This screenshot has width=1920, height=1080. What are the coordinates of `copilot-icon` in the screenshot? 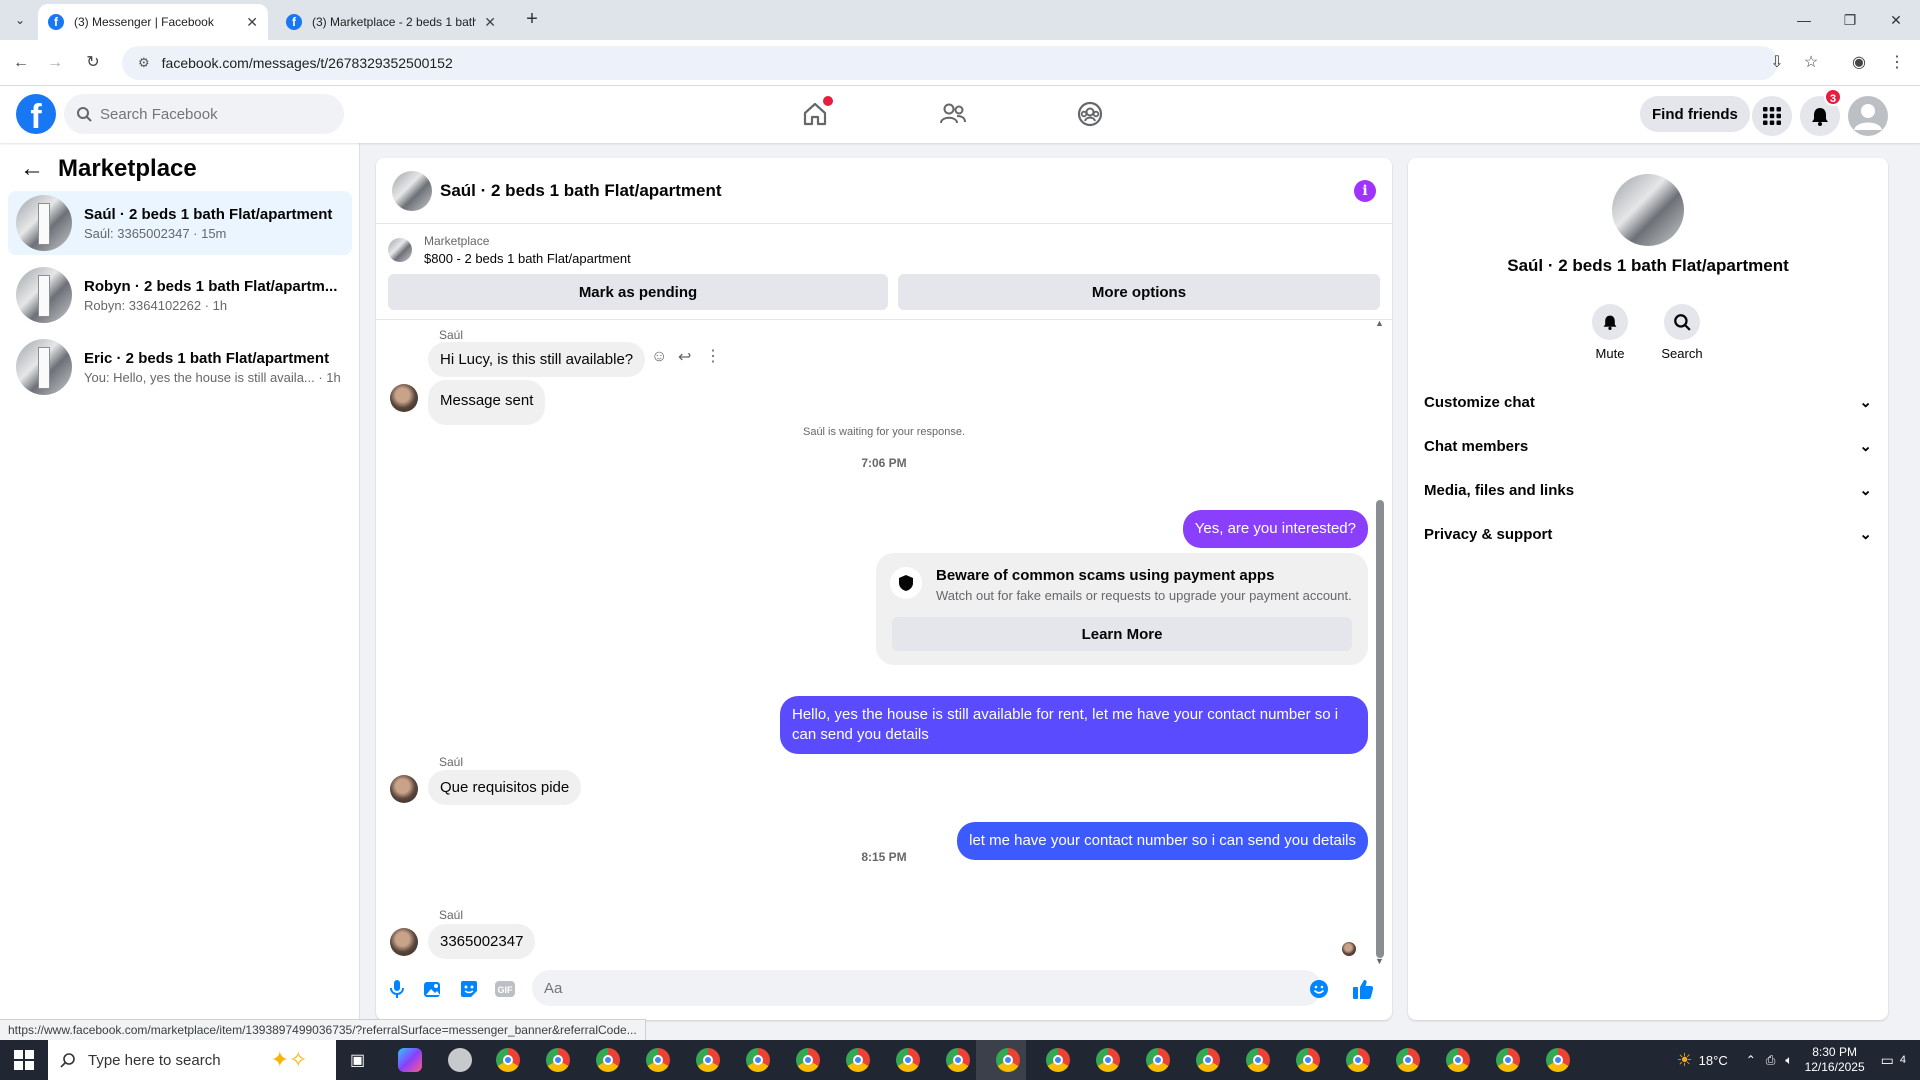 It's located at (410, 1060).